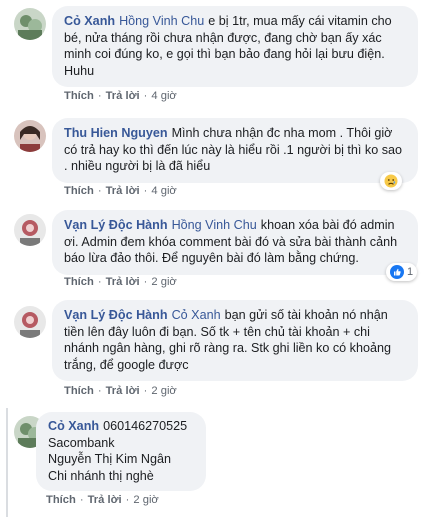  I want to click on comment-mention: Cỏ Xanh, so click(196, 315).